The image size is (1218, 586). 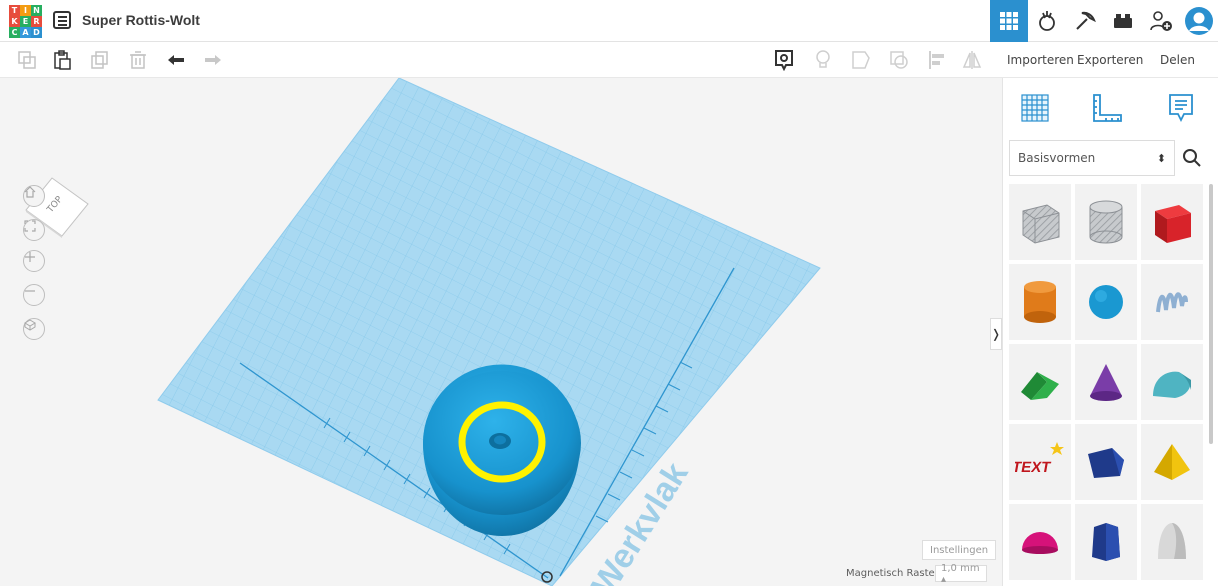 I want to click on logo-letter: C, so click(x=14, y=32).